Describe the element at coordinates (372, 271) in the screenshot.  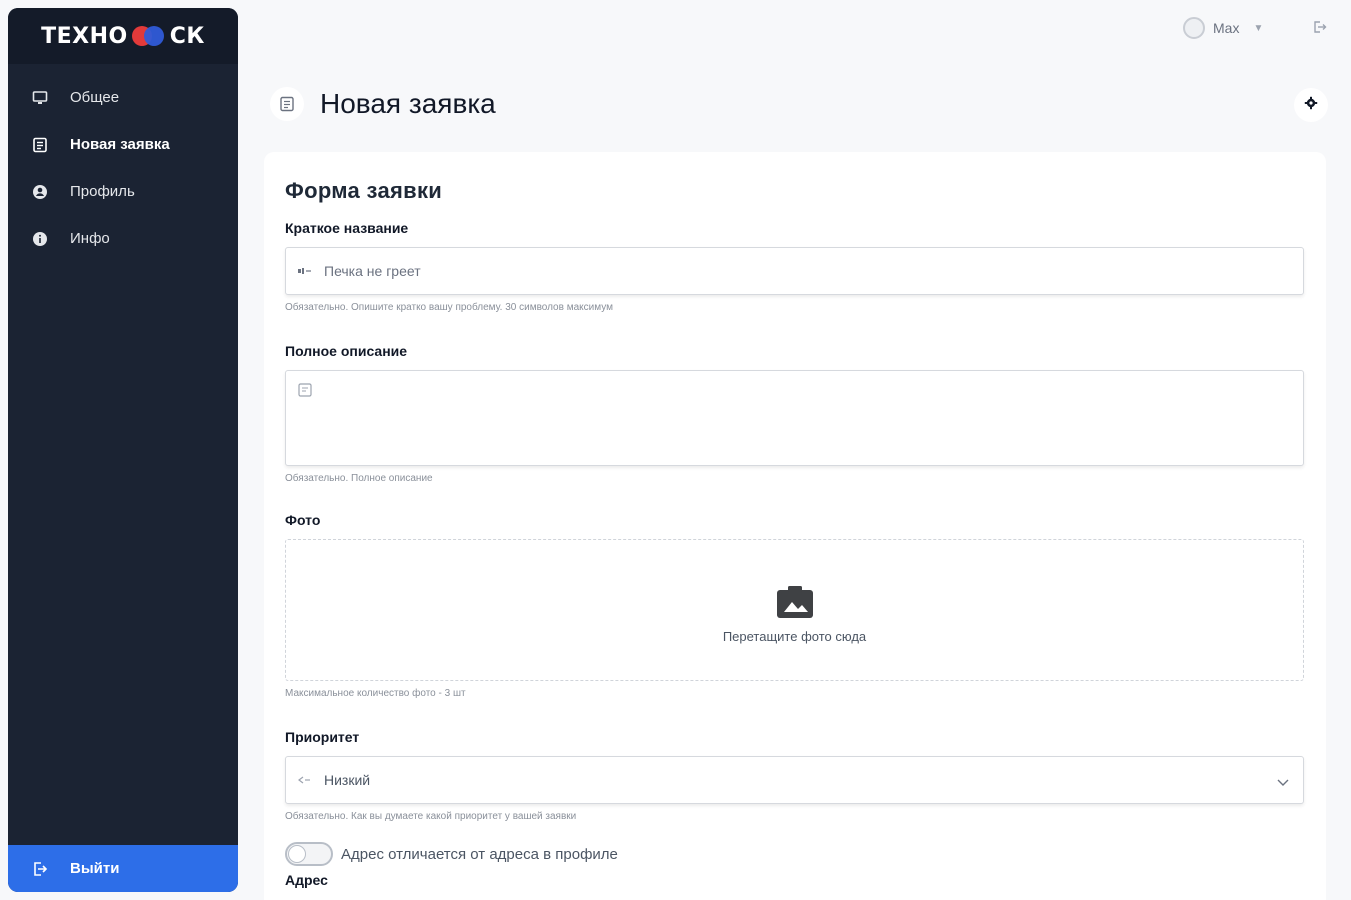
I see `short-name-placeholder: Печка не греет` at that location.